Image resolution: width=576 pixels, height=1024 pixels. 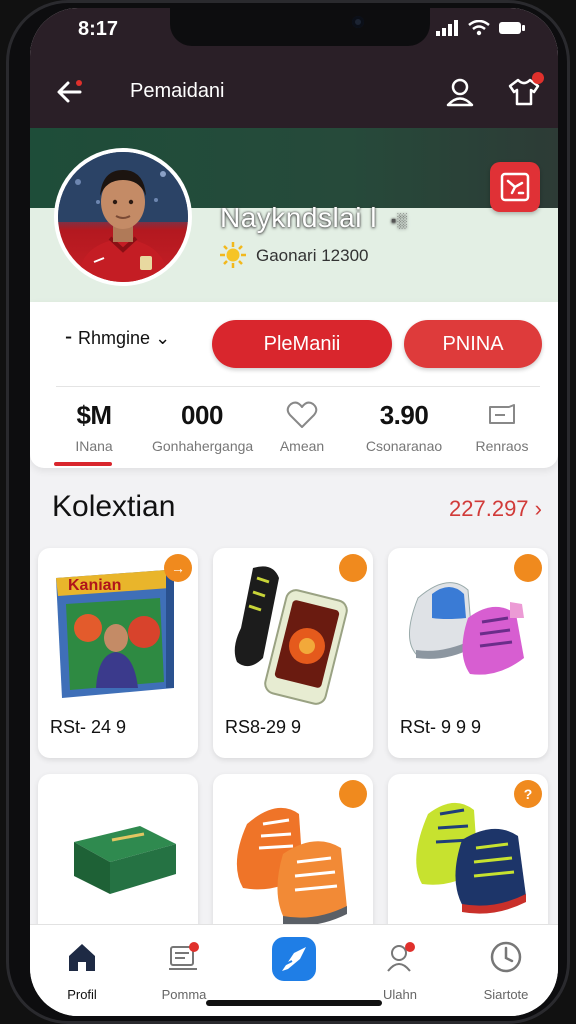 I want to click on stat-active-indicator, so click(x=83, y=464).